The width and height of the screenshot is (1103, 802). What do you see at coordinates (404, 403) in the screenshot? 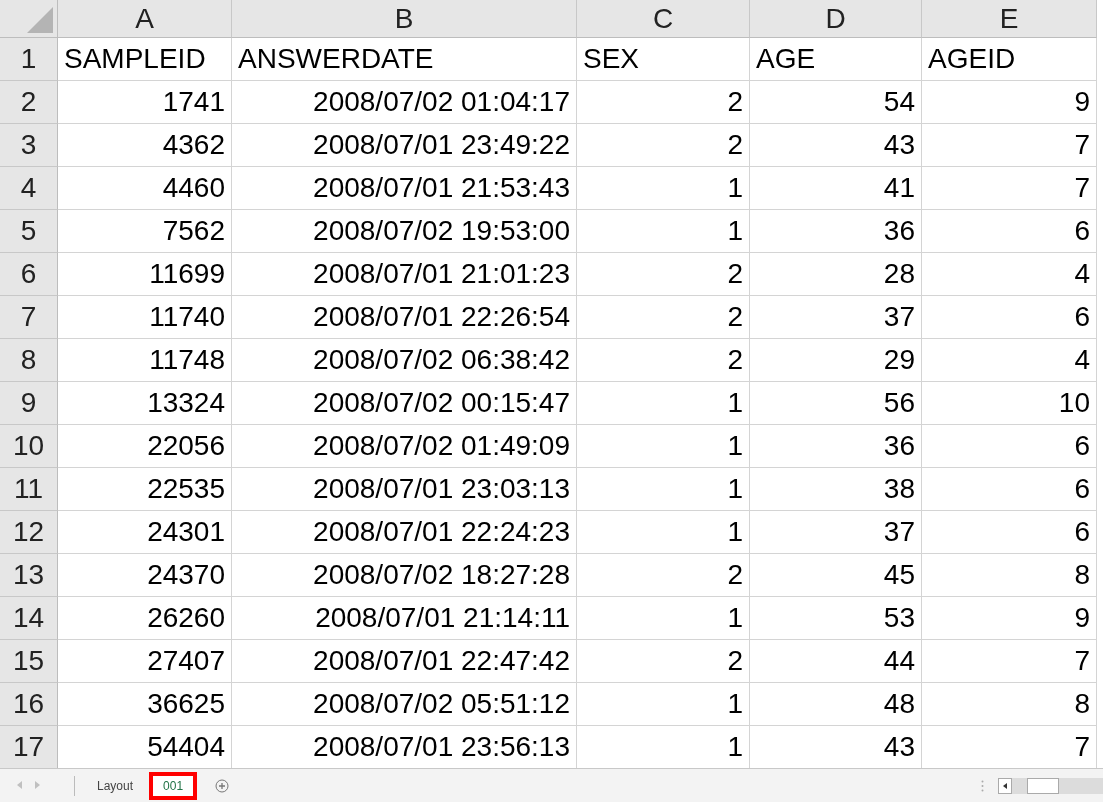
I see `table-cell: 2008/07/02 00:15:47` at bounding box center [404, 403].